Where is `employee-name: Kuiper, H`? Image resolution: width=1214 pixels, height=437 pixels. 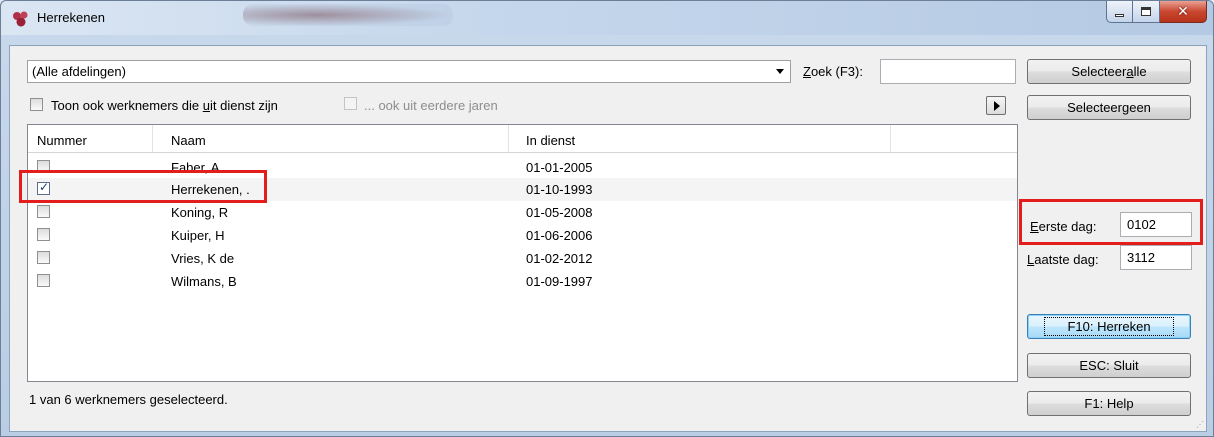 employee-name: Kuiper, H is located at coordinates (198, 235).